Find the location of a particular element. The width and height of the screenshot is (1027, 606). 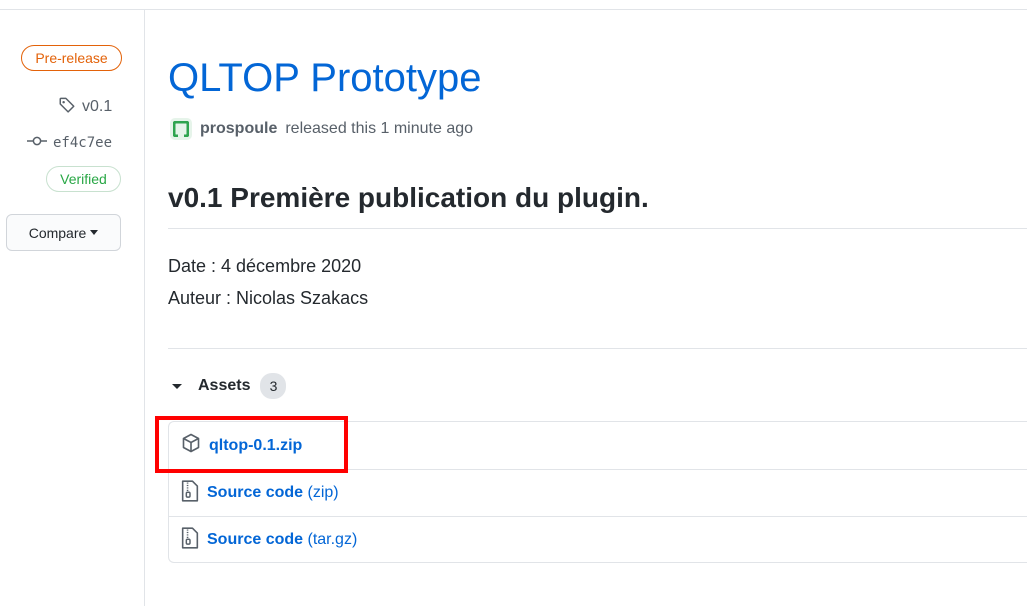

commit-icon is located at coordinates (37, 143).